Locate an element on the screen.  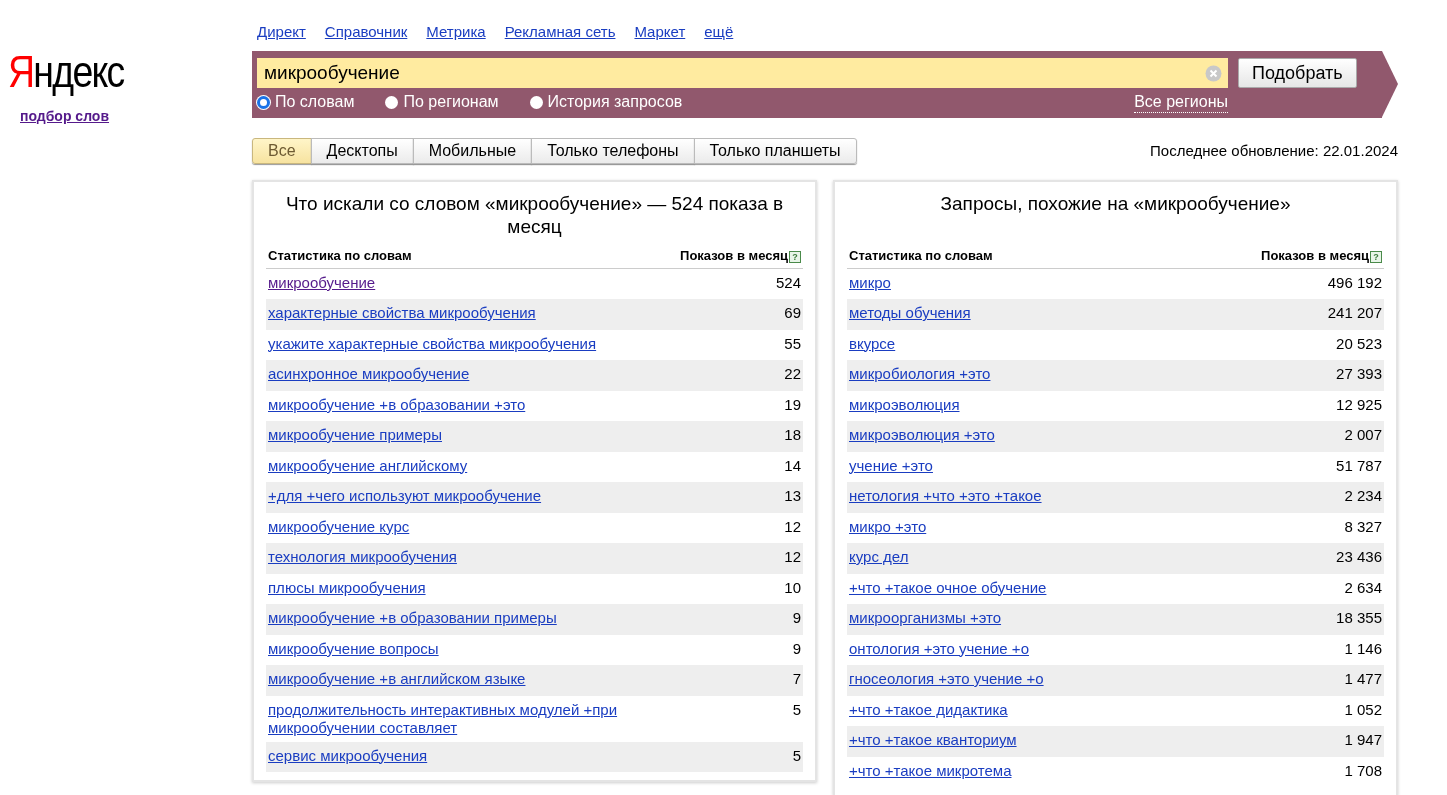
count-text: 18 355 is located at coordinates (1359, 618).